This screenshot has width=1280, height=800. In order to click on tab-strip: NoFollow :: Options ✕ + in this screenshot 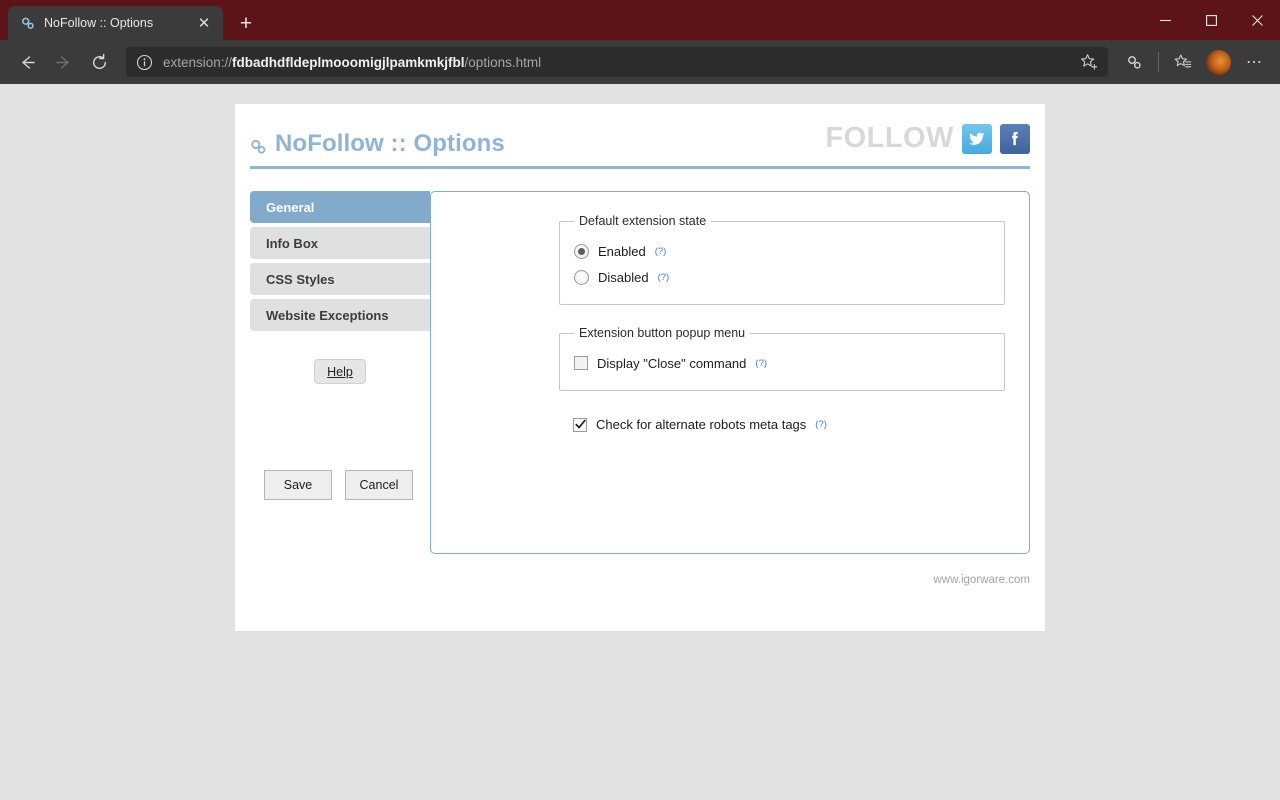, I will do `click(131, 20)`.